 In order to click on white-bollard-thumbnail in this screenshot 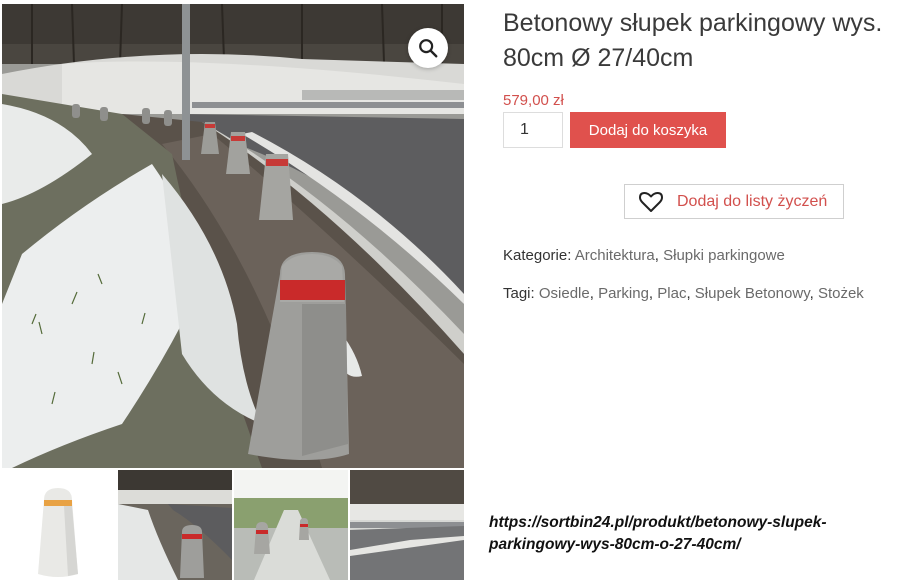, I will do `click(59, 525)`.